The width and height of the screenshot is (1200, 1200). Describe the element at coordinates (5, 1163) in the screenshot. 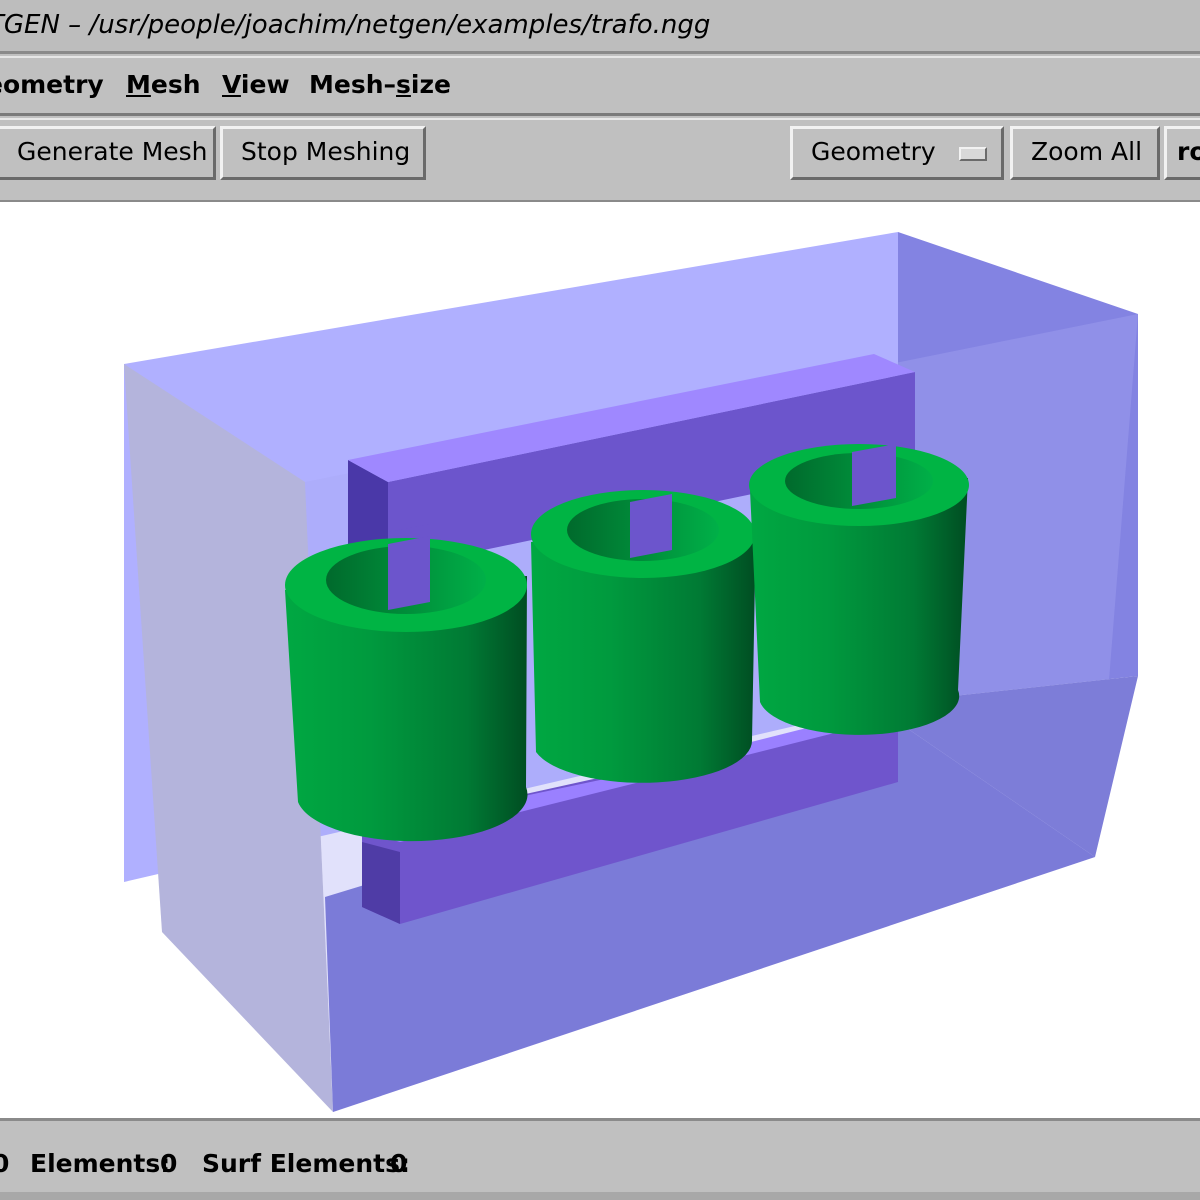

I see `status-points-fragment: 0` at that location.